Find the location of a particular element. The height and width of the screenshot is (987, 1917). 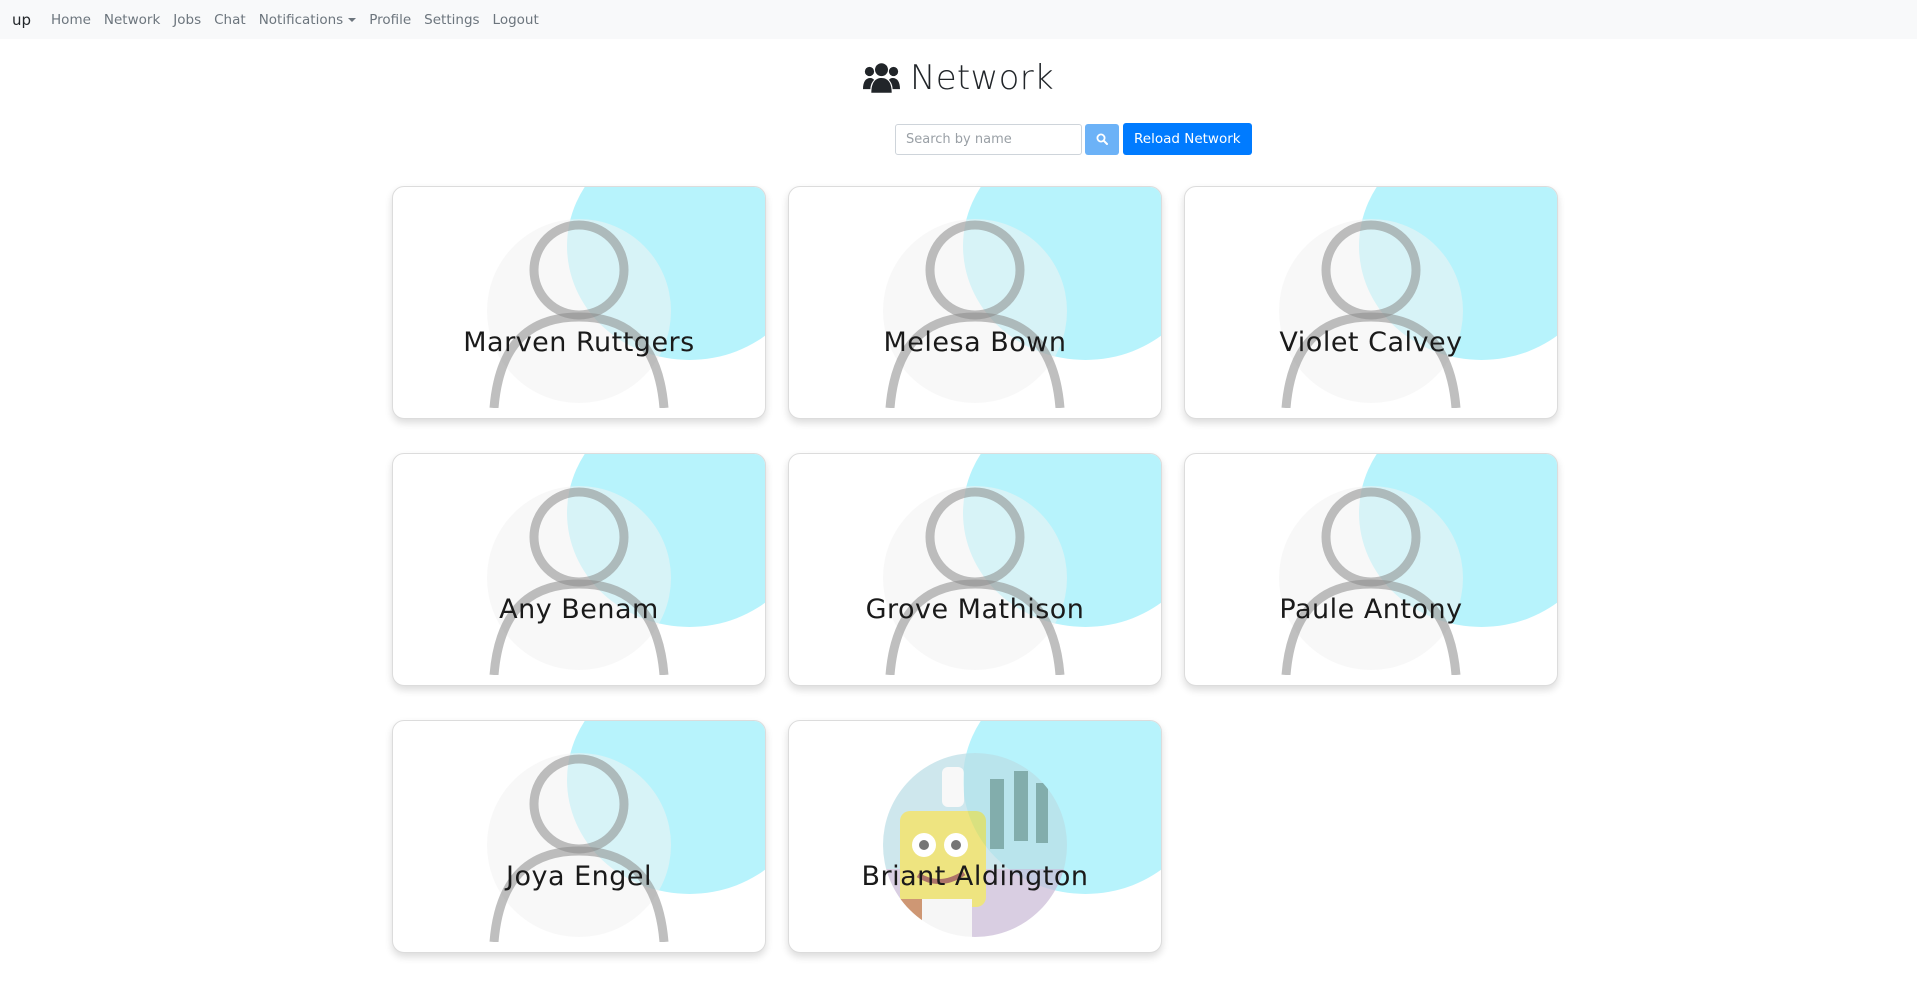

card-name: Violet Calvey is located at coordinates (1371, 342).